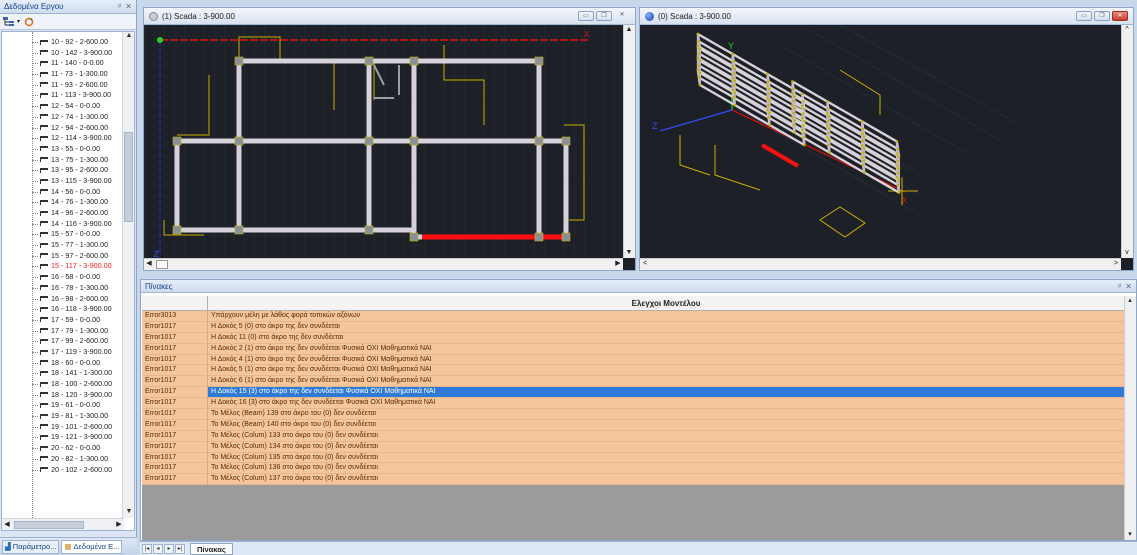 The height and width of the screenshot is (555, 1137). I want to click on tree-item: 11 - 93 - 2-600.00, so click(62, 85).